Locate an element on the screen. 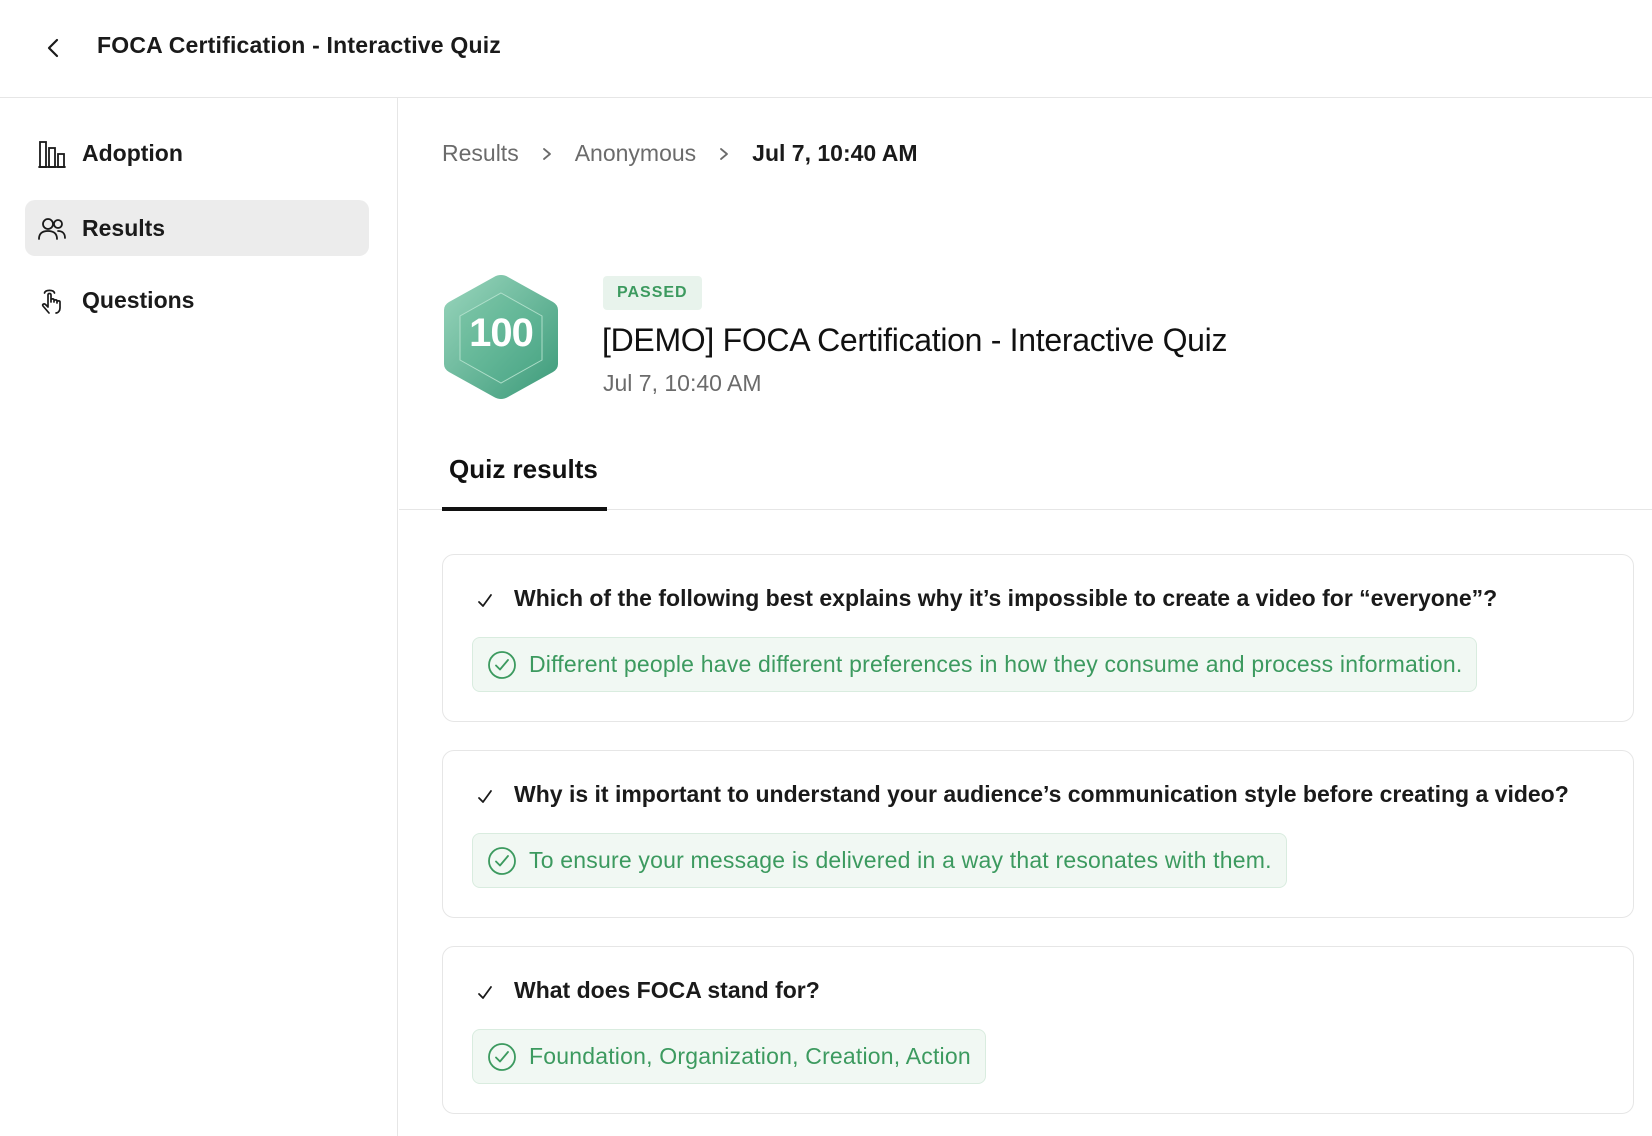 Image resolution: width=1652 pixels, height=1136 pixels. tab-label: Quiz results is located at coordinates (523, 469).